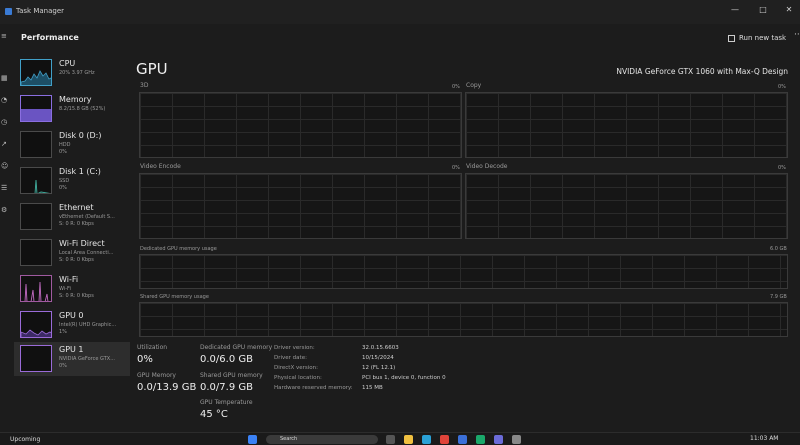 This screenshot has height=445, width=800. What do you see at coordinates (75, 99) in the screenshot?
I see `sidebar-item-label: Memory` at bounding box center [75, 99].